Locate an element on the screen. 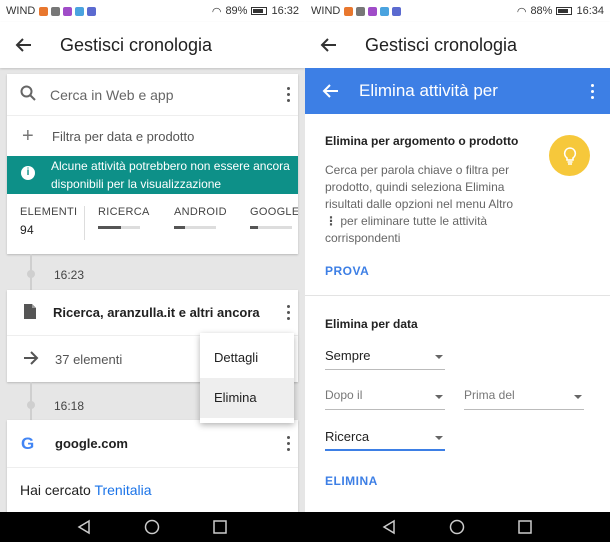 Image resolution: width=610 pixels, height=542 pixels. stat-google: GOOGLE P is located at coordinates (267, 227).